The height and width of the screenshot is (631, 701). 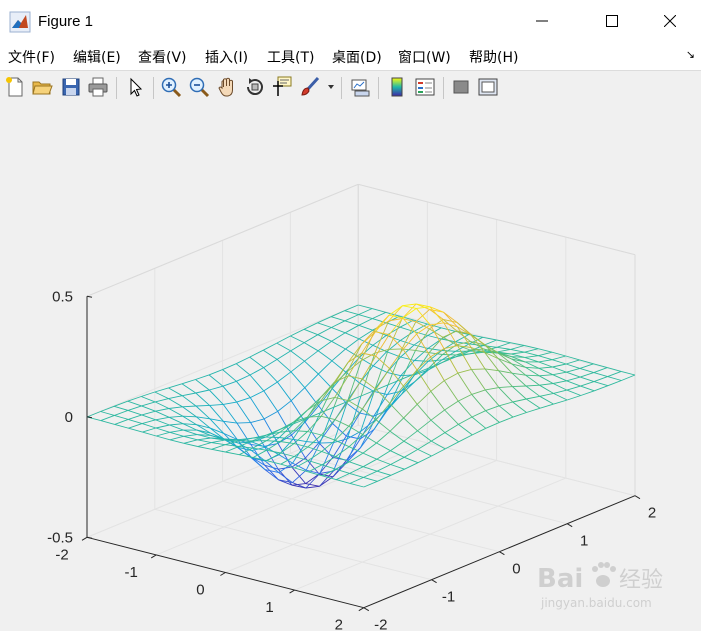 I want to click on menu-edit: 编辑(E), so click(x=97, y=57).